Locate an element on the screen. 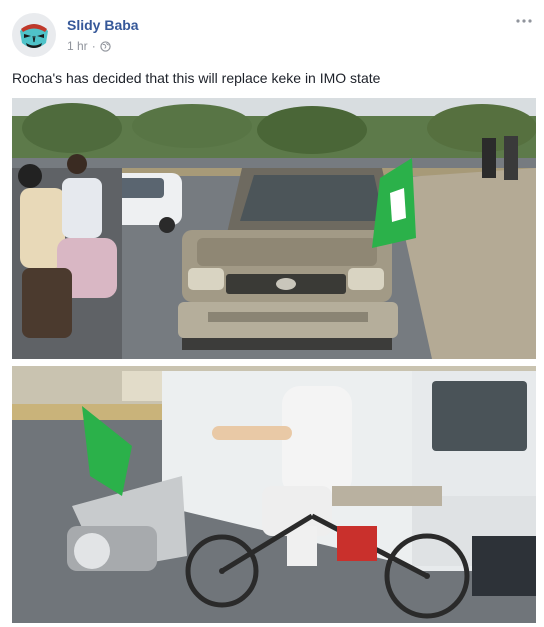 The image size is (544, 627). globe-icon is located at coordinates (105, 46).